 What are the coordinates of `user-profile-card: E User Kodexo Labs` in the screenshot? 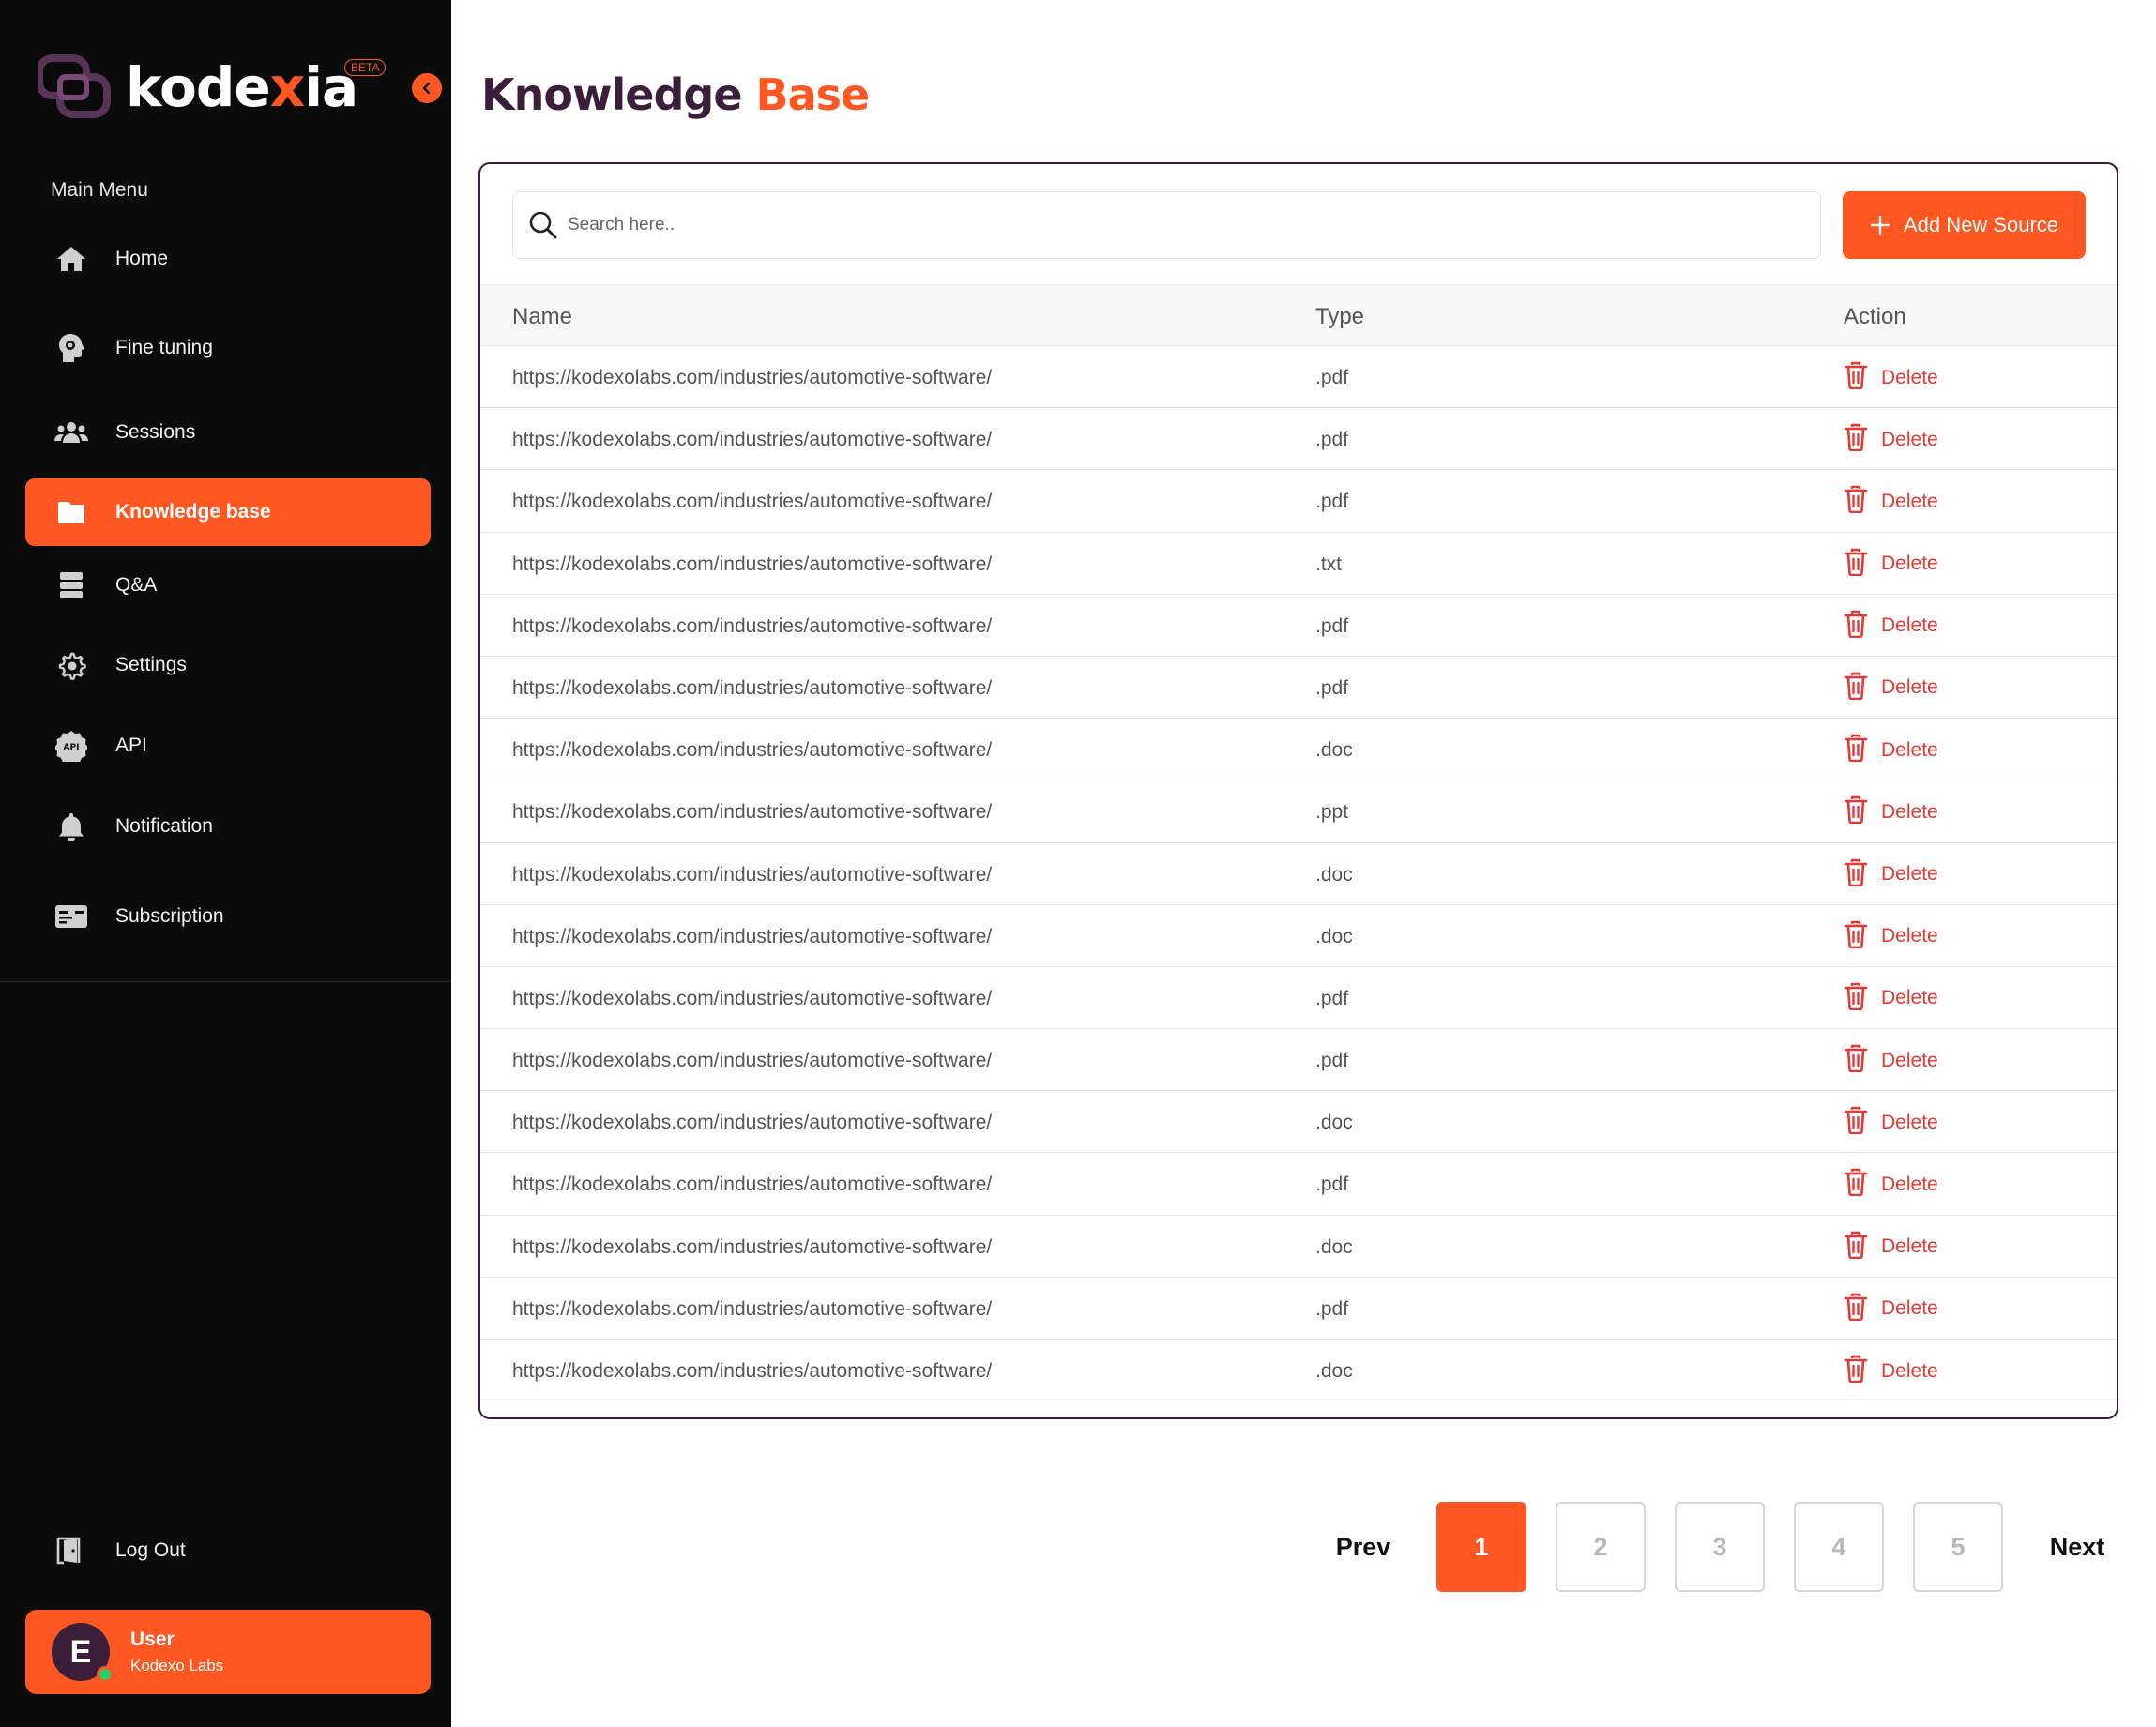 It's located at (228, 1652).